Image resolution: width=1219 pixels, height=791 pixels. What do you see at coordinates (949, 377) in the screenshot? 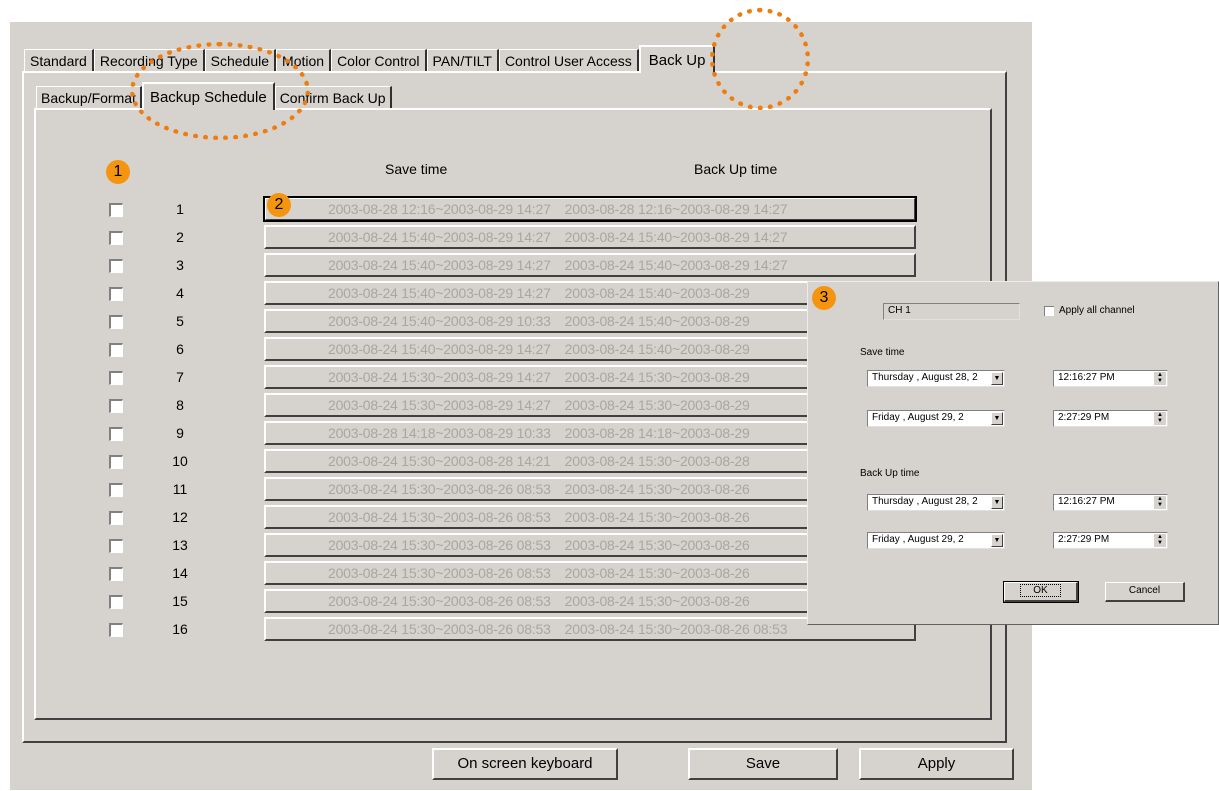
I see `save-start-date: August 28, 2` at bounding box center [949, 377].